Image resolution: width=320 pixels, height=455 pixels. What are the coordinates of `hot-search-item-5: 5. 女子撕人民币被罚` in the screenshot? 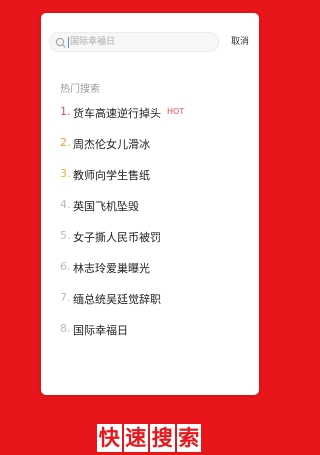 It's located at (159, 244).